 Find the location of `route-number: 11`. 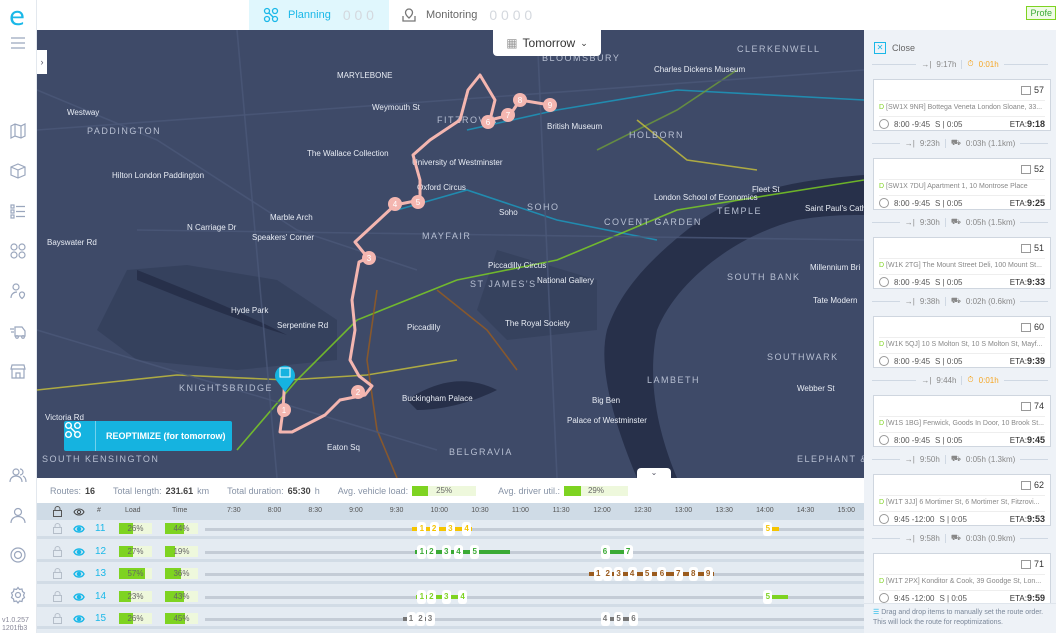

route-number: 11 is located at coordinates (100, 528).